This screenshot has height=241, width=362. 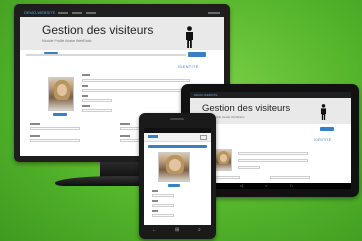 I want to click on recent-apps-icon: □, so click(x=291, y=186).